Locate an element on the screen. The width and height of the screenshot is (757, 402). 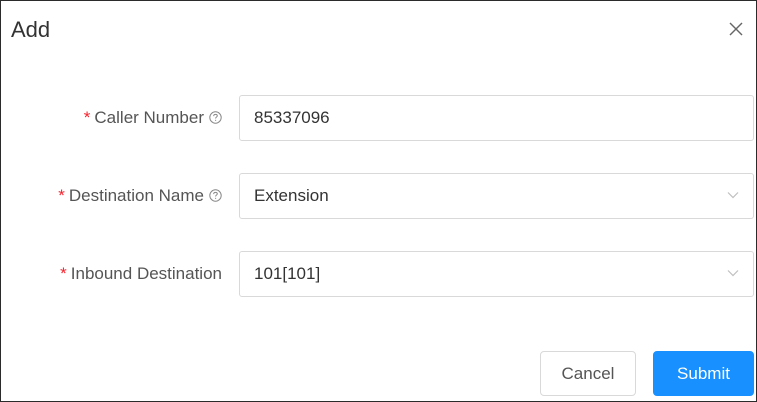
inbound-destination-value: 101[101] is located at coordinates (287, 273).